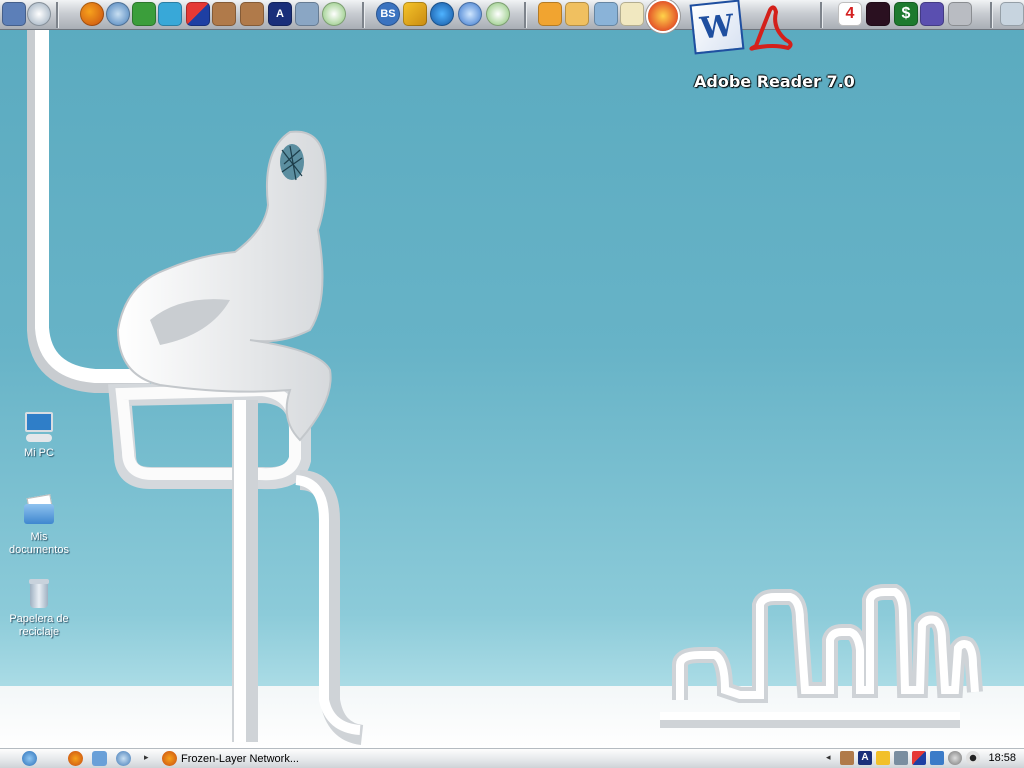 This screenshot has width=1024, height=768. I want to click on clock-icon, so click(39, 14).